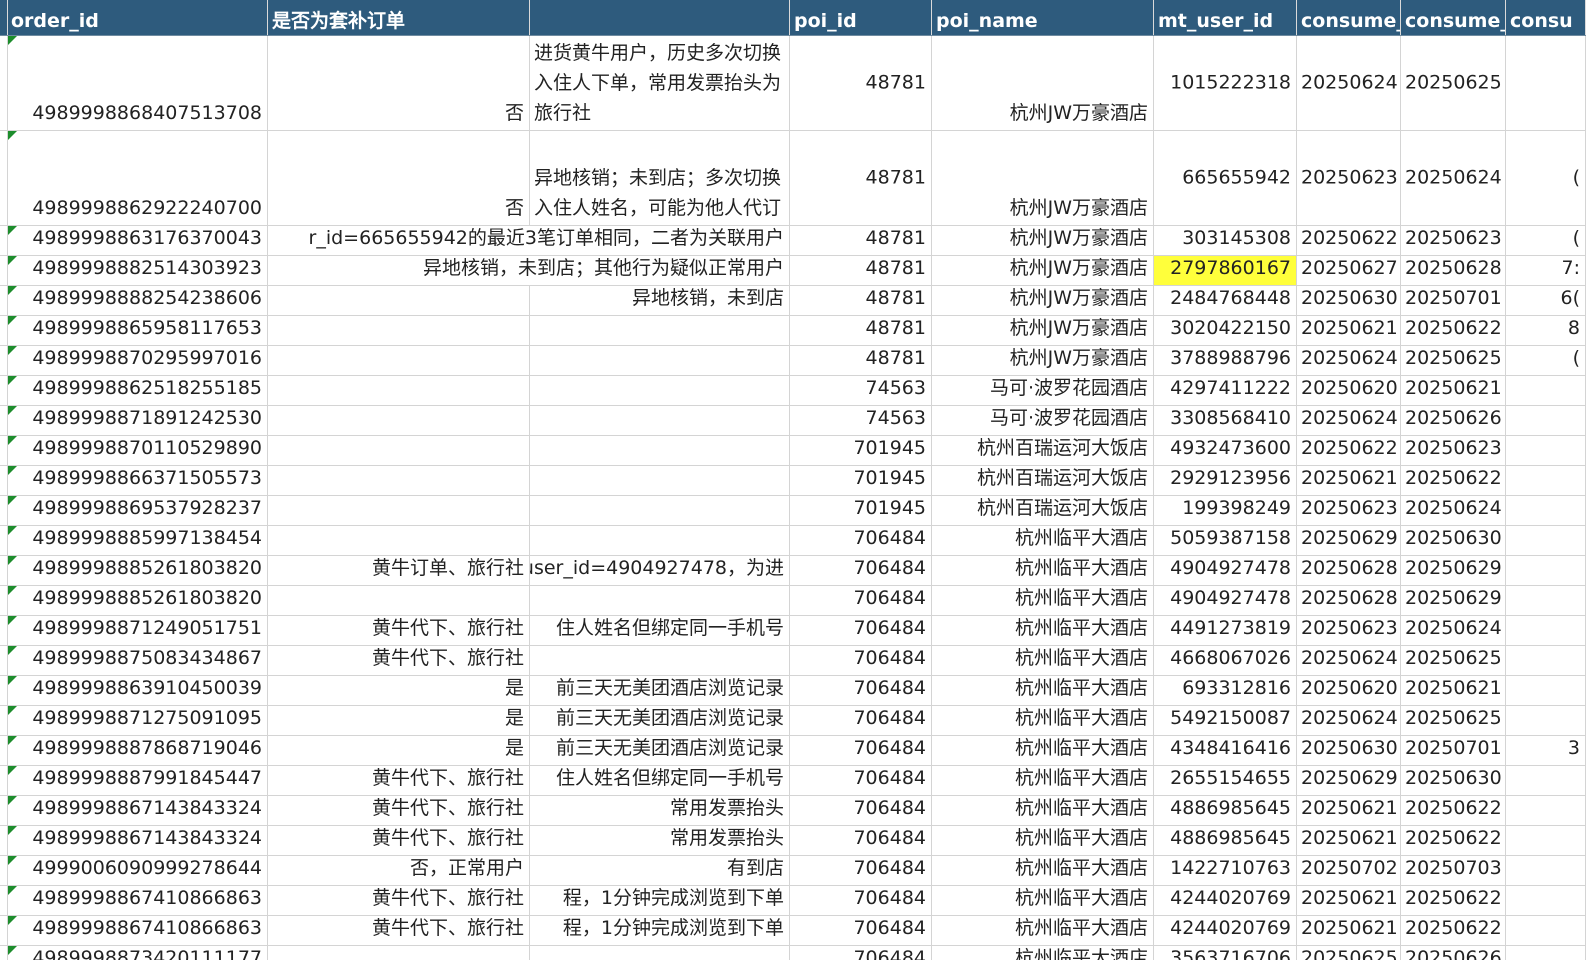 The width and height of the screenshot is (1586, 960). I want to click on cell-order-id: 4989998862518255185, so click(138, 390).